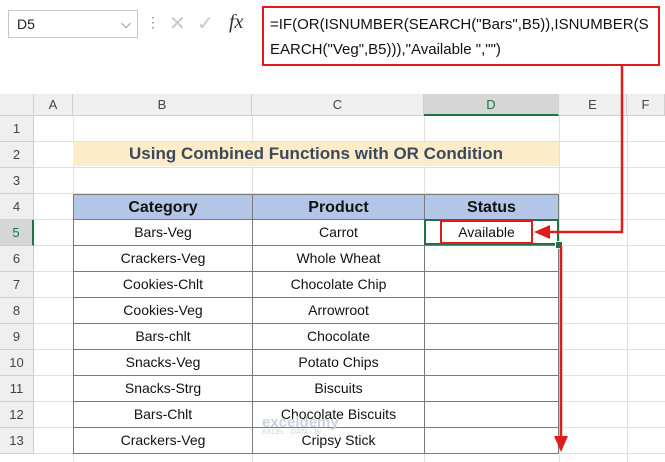 The image size is (665, 462). What do you see at coordinates (338, 207) in the screenshot?
I see `header-product: Product` at bounding box center [338, 207].